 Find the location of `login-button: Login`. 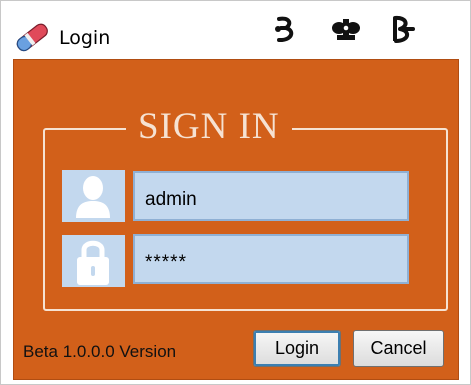

login-button: Login is located at coordinates (297, 348).